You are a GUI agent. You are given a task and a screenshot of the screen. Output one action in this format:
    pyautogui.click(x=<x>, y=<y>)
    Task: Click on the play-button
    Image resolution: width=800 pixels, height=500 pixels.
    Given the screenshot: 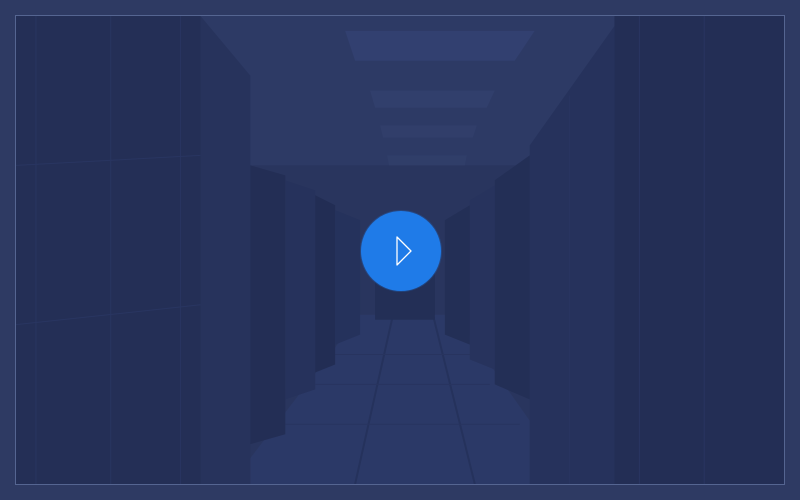 What is the action you would take?
    pyautogui.click(x=401, y=251)
    